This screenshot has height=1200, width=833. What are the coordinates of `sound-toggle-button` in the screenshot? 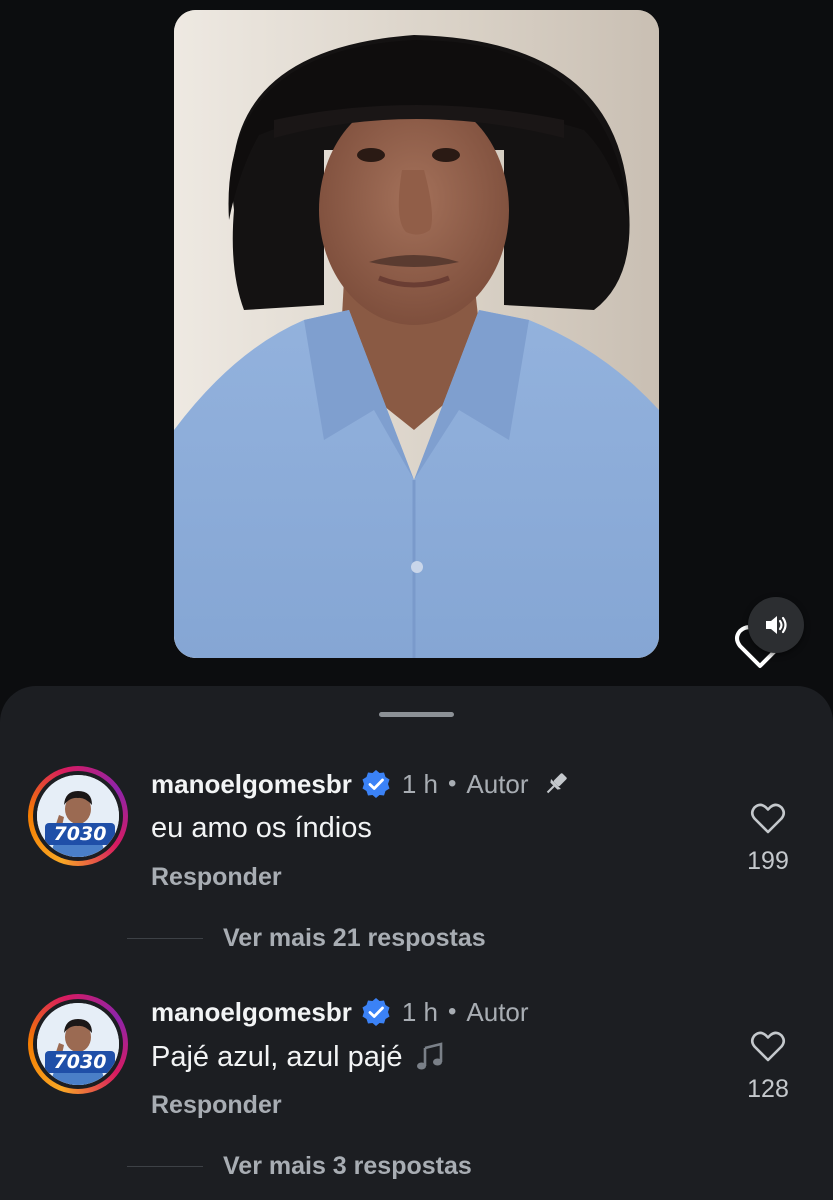 It's located at (776, 625).